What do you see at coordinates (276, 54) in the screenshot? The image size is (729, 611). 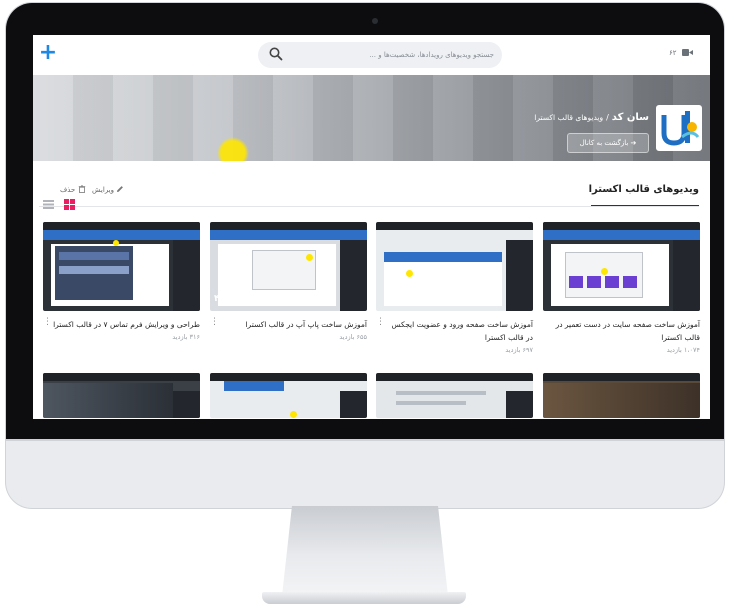 I see `search-icon` at bounding box center [276, 54].